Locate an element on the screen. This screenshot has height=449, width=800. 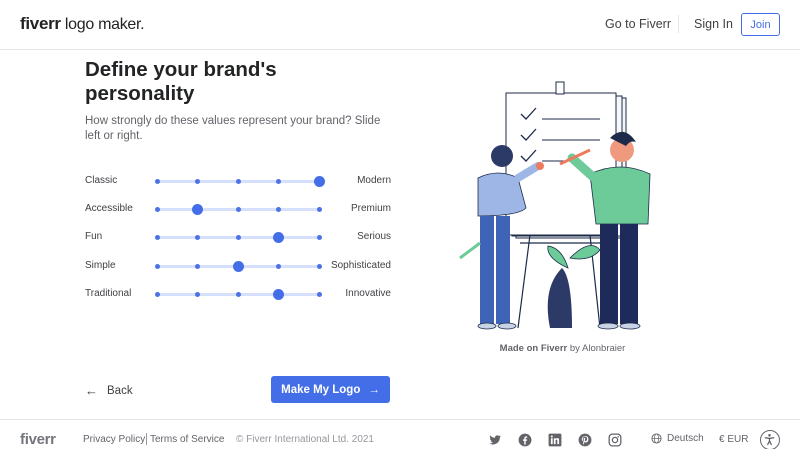
privacy-policy-link: Privacy Policy is located at coordinates (114, 439).